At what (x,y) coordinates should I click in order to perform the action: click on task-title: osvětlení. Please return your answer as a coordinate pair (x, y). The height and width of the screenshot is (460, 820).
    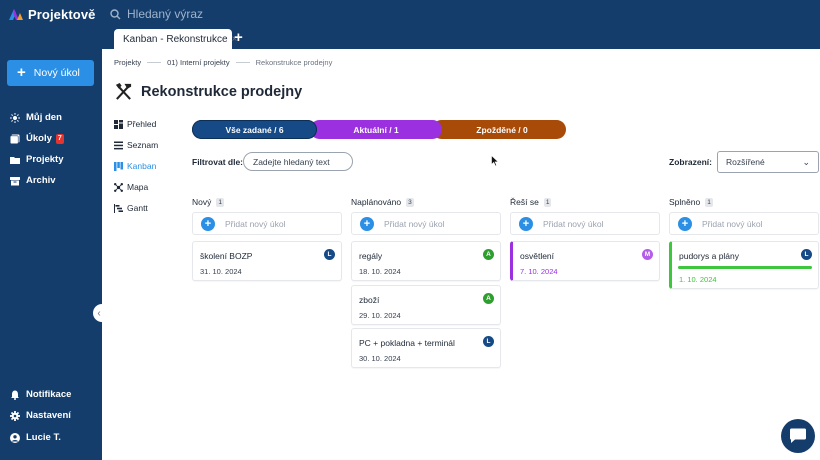
    Looking at the image, I should click on (537, 256).